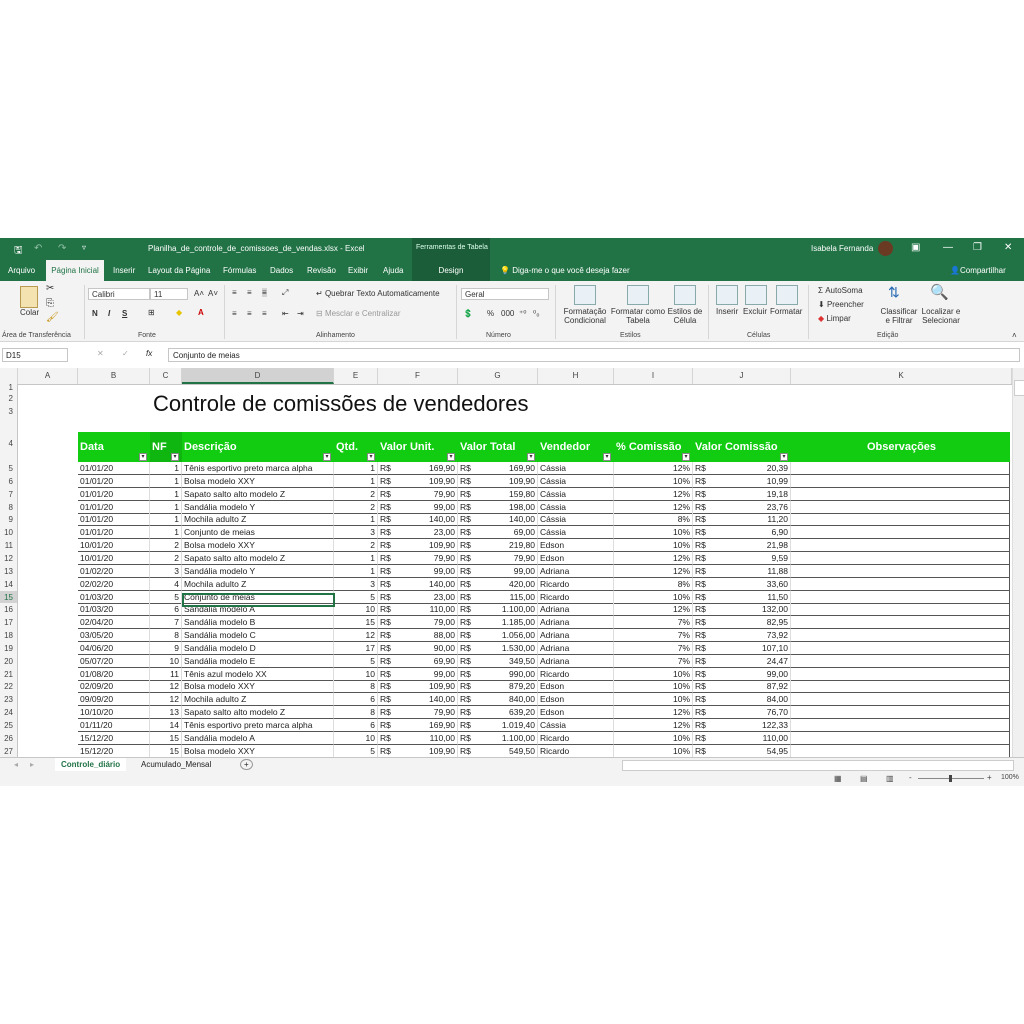 This screenshot has height=1024, width=1024. I want to click on table-cell: 7, so click(166, 623).